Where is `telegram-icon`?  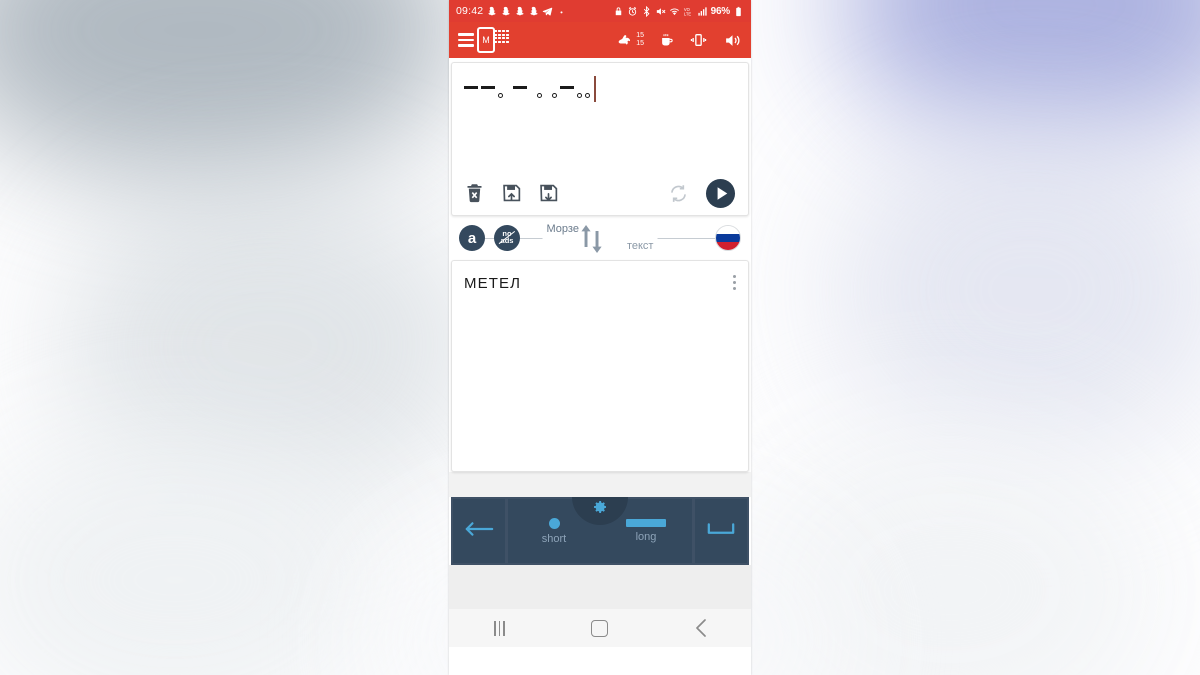
telegram-icon is located at coordinates (547, 11).